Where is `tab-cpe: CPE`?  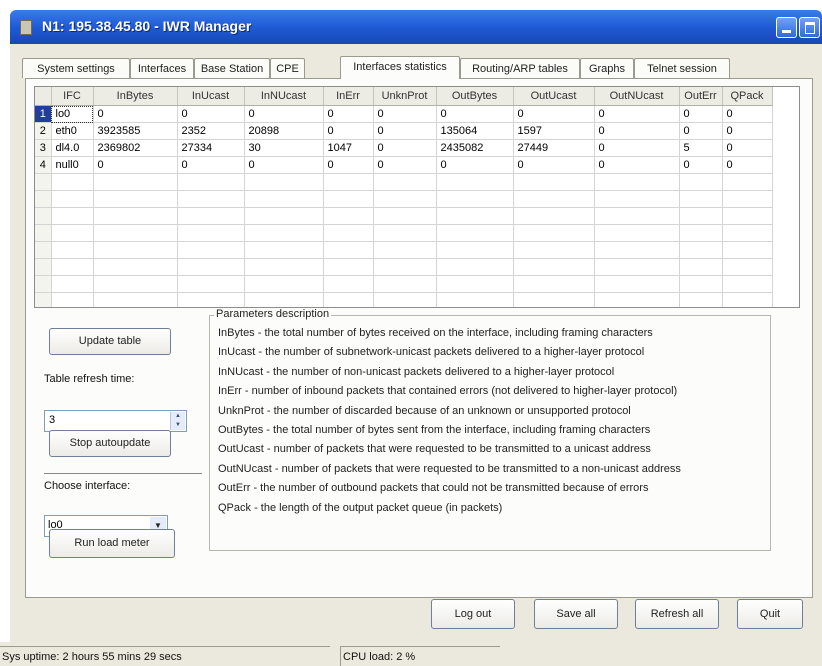
tab-cpe: CPE is located at coordinates (287, 68).